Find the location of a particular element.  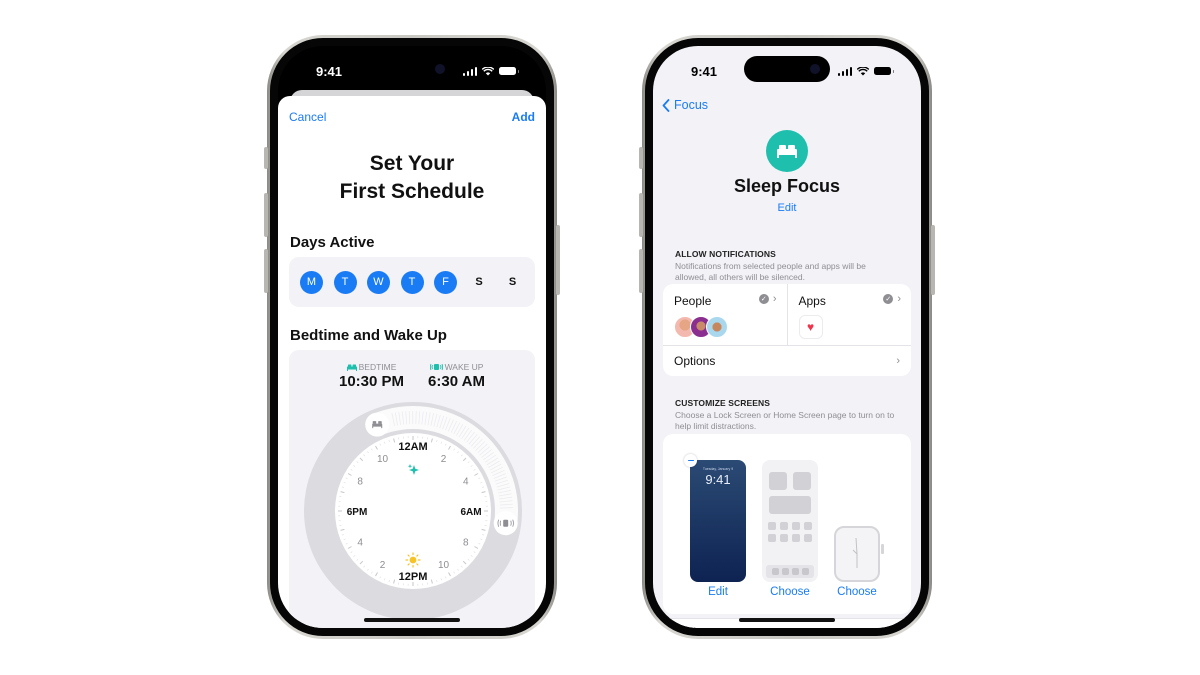

clock-label-12pm: 12PM is located at coordinates (413, 577).